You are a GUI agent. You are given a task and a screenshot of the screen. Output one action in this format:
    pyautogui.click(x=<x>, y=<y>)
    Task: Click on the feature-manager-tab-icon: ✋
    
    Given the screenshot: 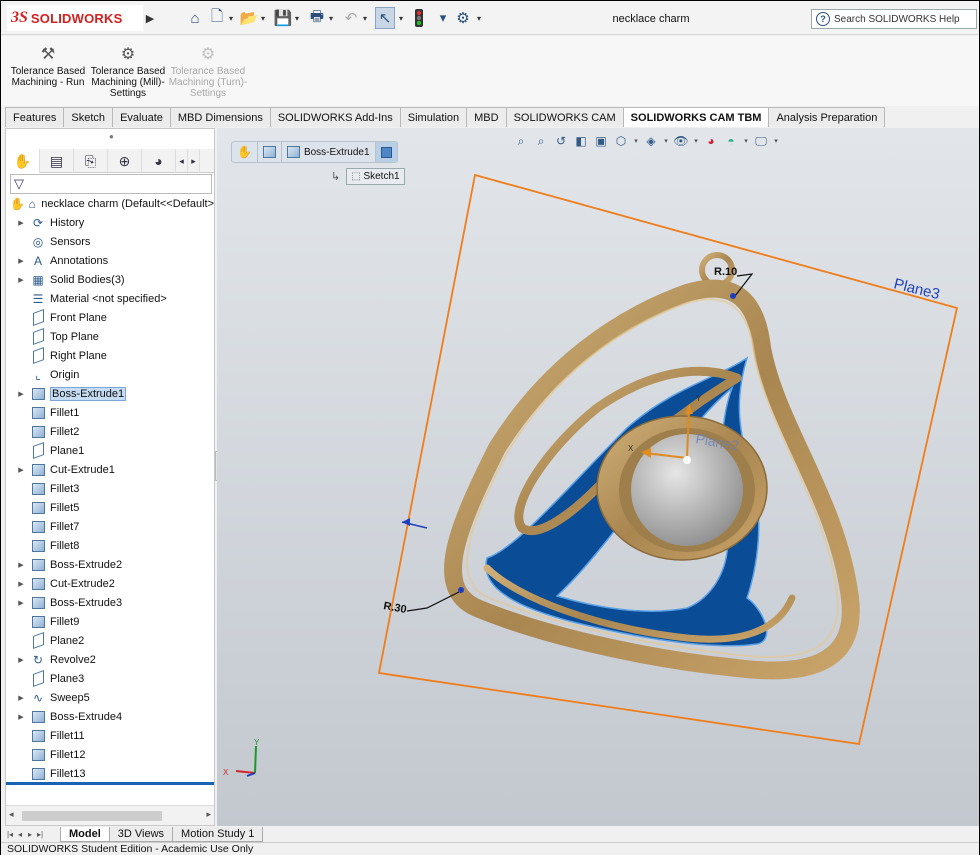 What is the action you would take?
    pyautogui.click(x=23, y=161)
    